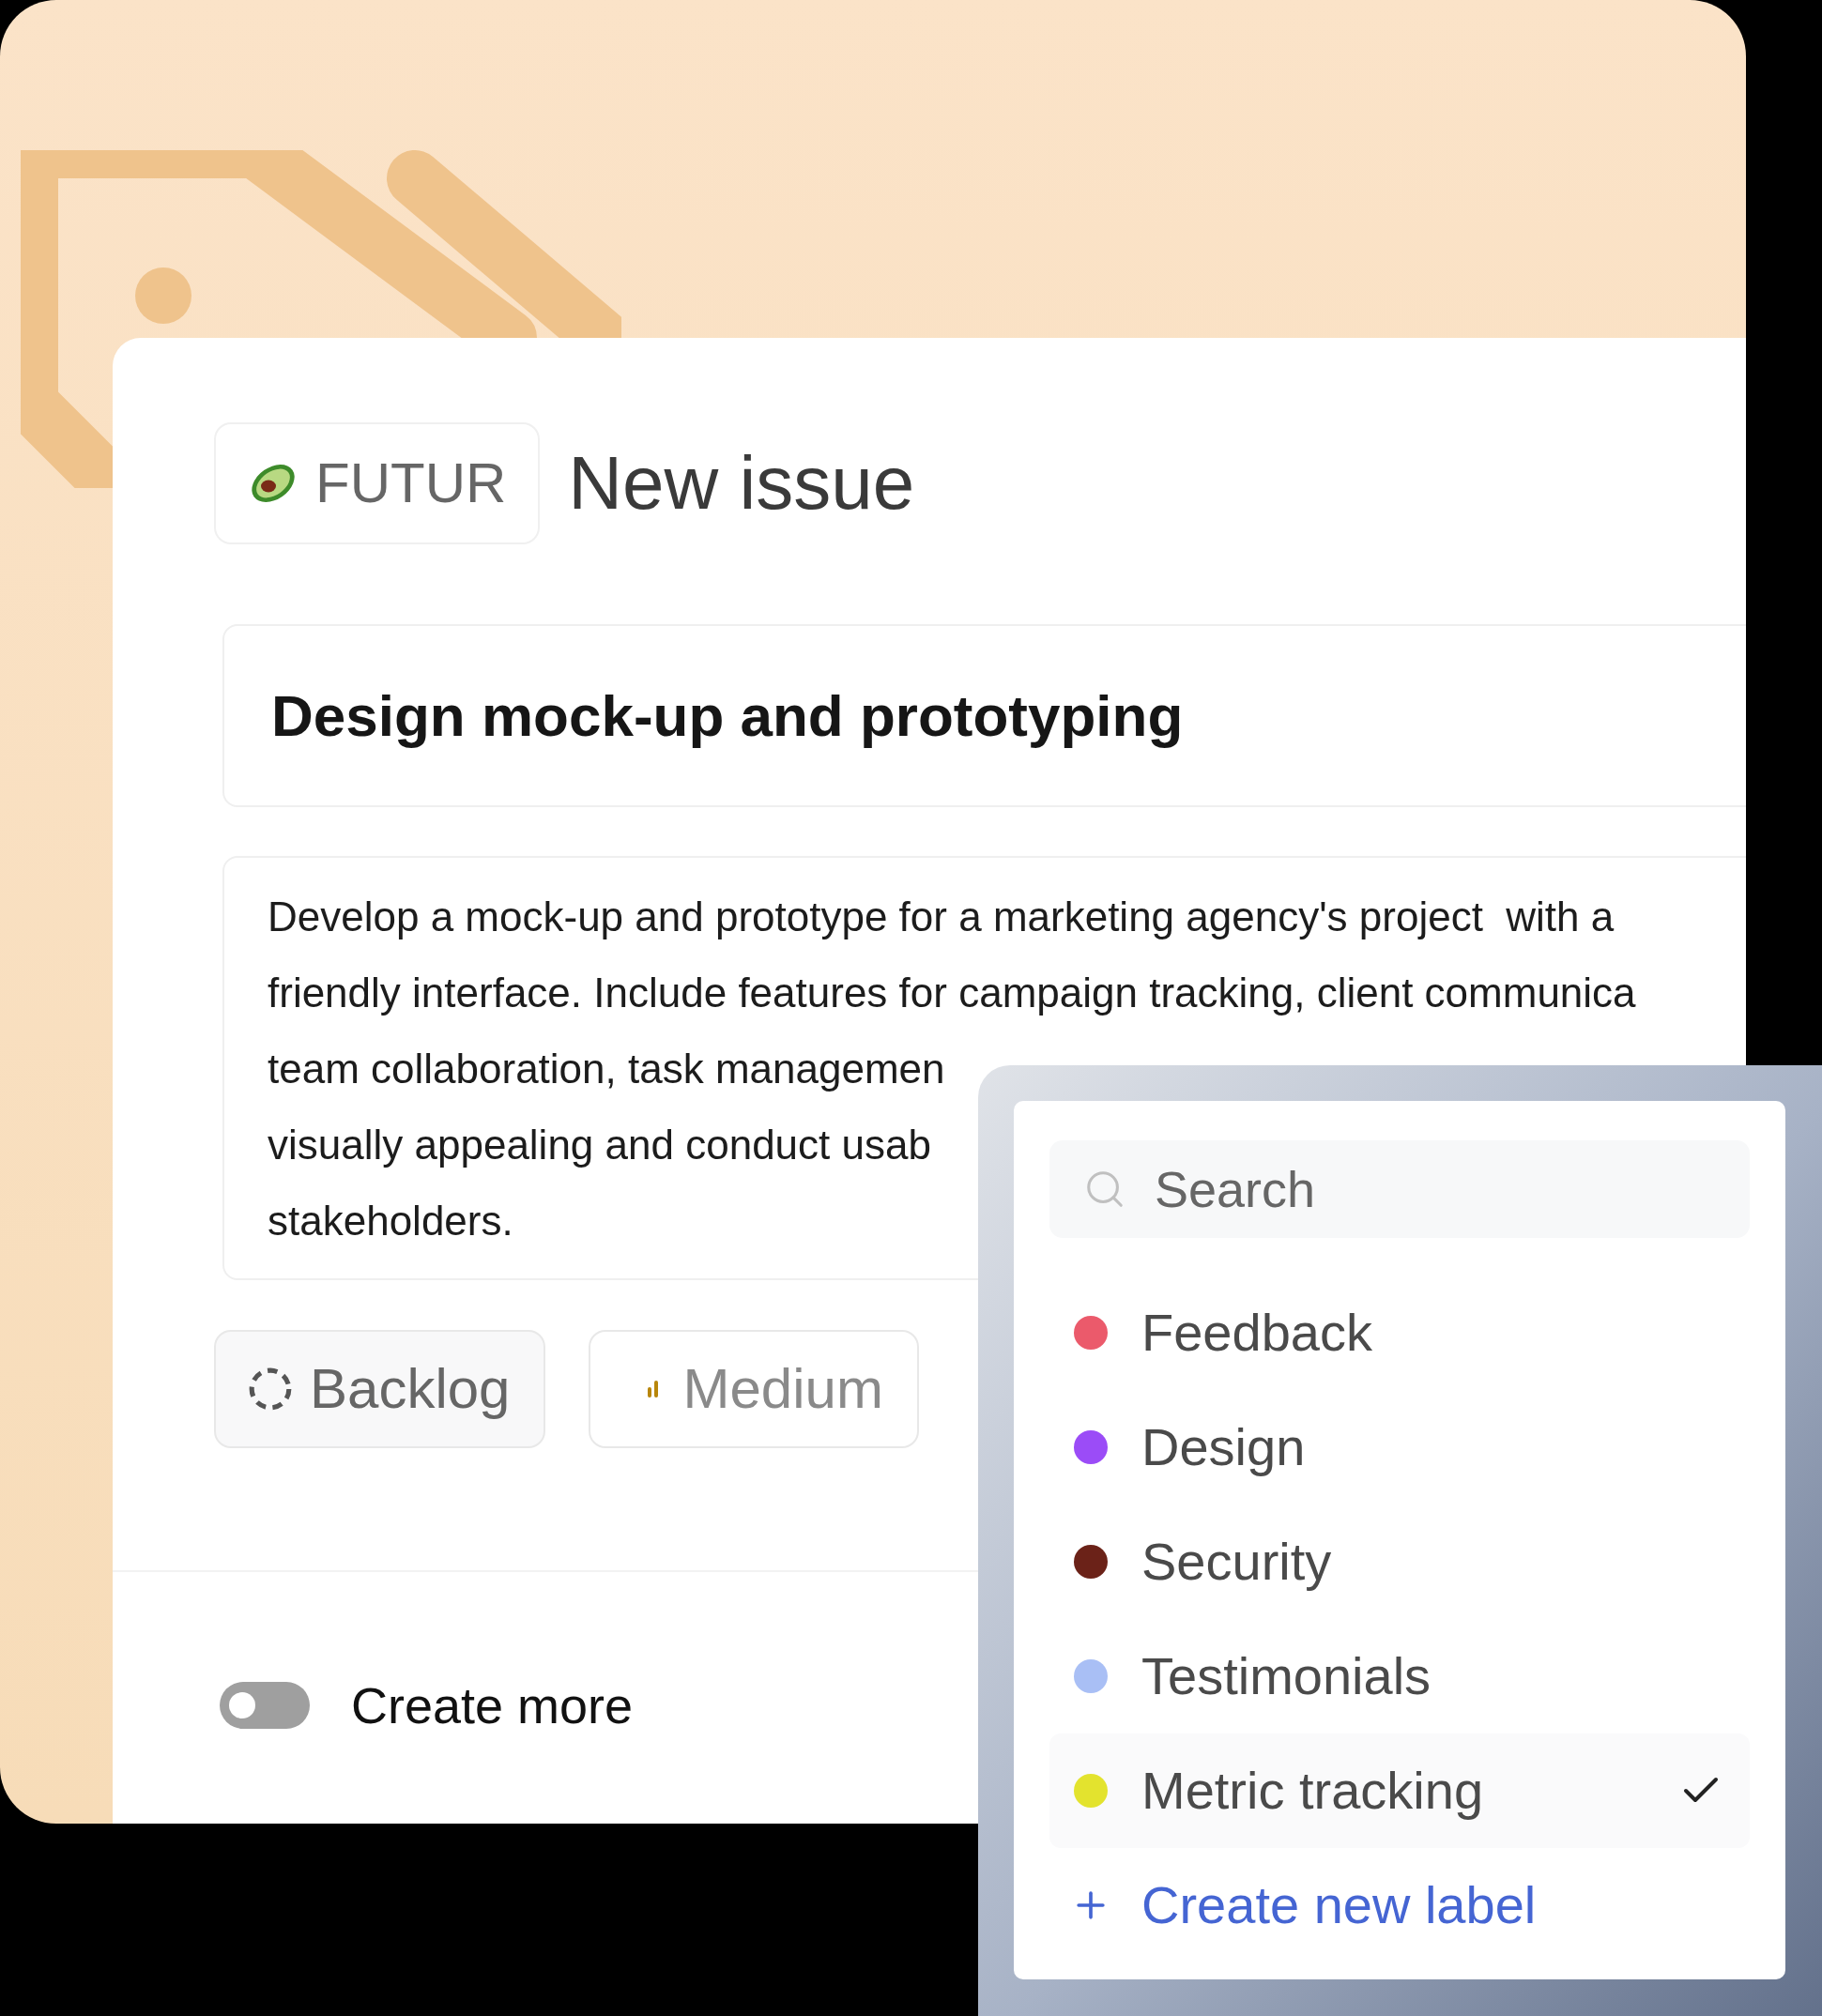 The height and width of the screenshot is (2016, 1822). I want to click on create-more-label: Create more, so click(492, 1705).